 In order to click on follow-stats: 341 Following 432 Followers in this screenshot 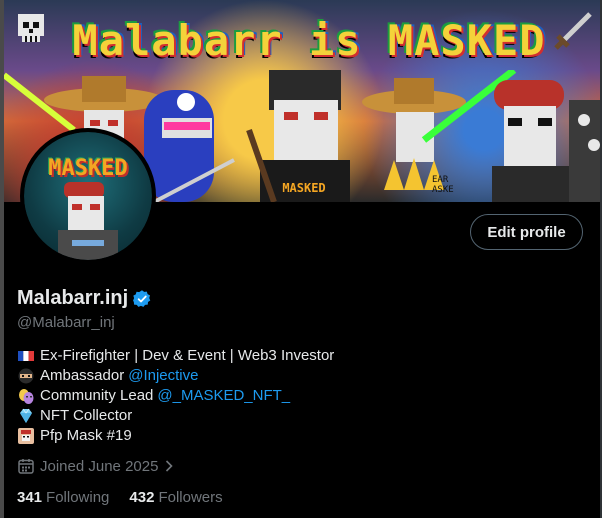, I will do `click(130, 497)`.